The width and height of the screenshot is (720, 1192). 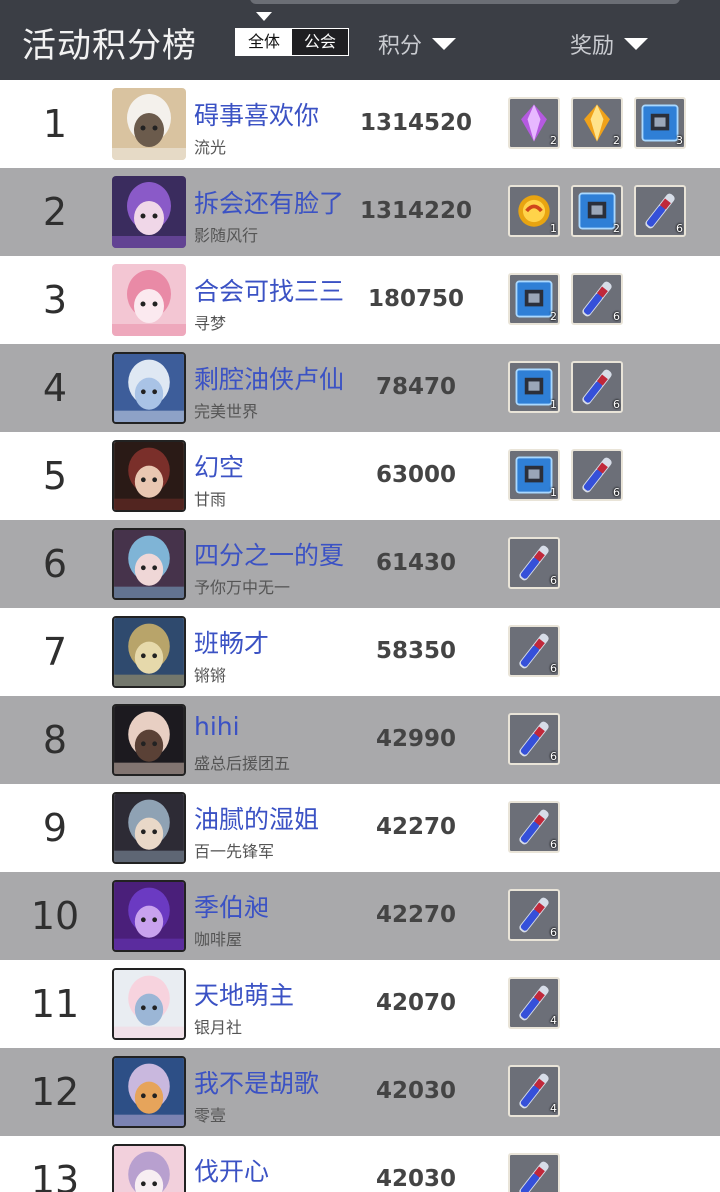 I want to click on bangs-avatar, so click(x=149, y=828).